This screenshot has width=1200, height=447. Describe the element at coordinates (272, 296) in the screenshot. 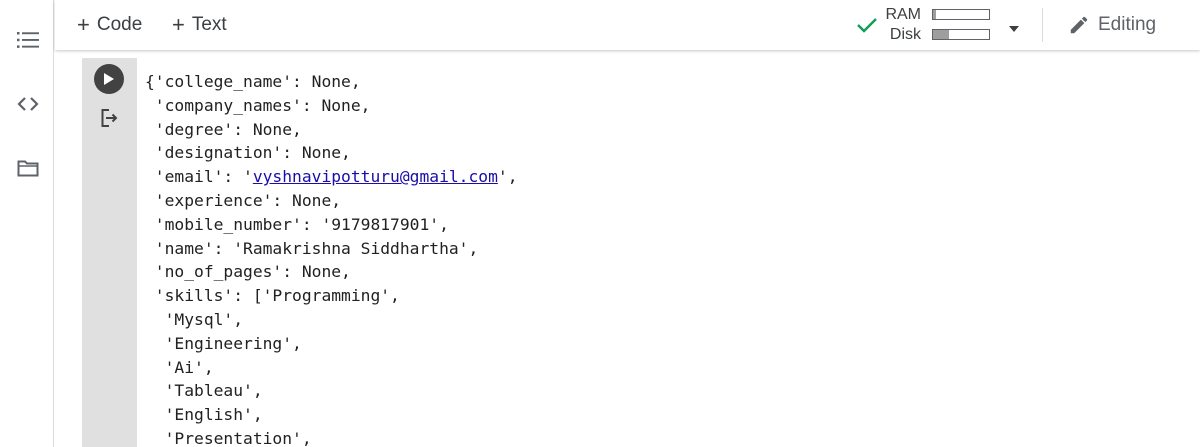

I see `output-line: 'skills': ['Programming',` at that location.